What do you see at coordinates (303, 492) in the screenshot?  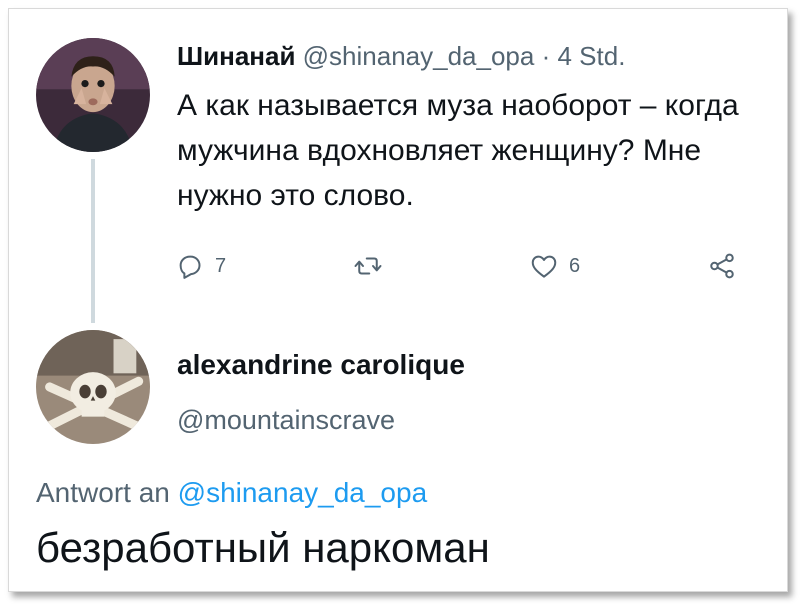 I see `reply-to-mention-link: @shinanay_da_opa` at bounding box center [303, 492].